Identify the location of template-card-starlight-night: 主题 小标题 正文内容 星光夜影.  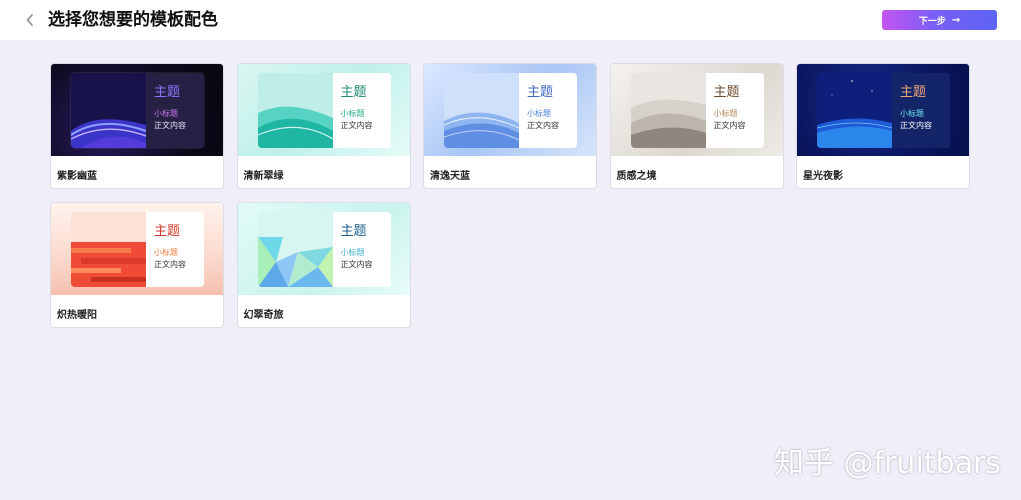
(883, 126).